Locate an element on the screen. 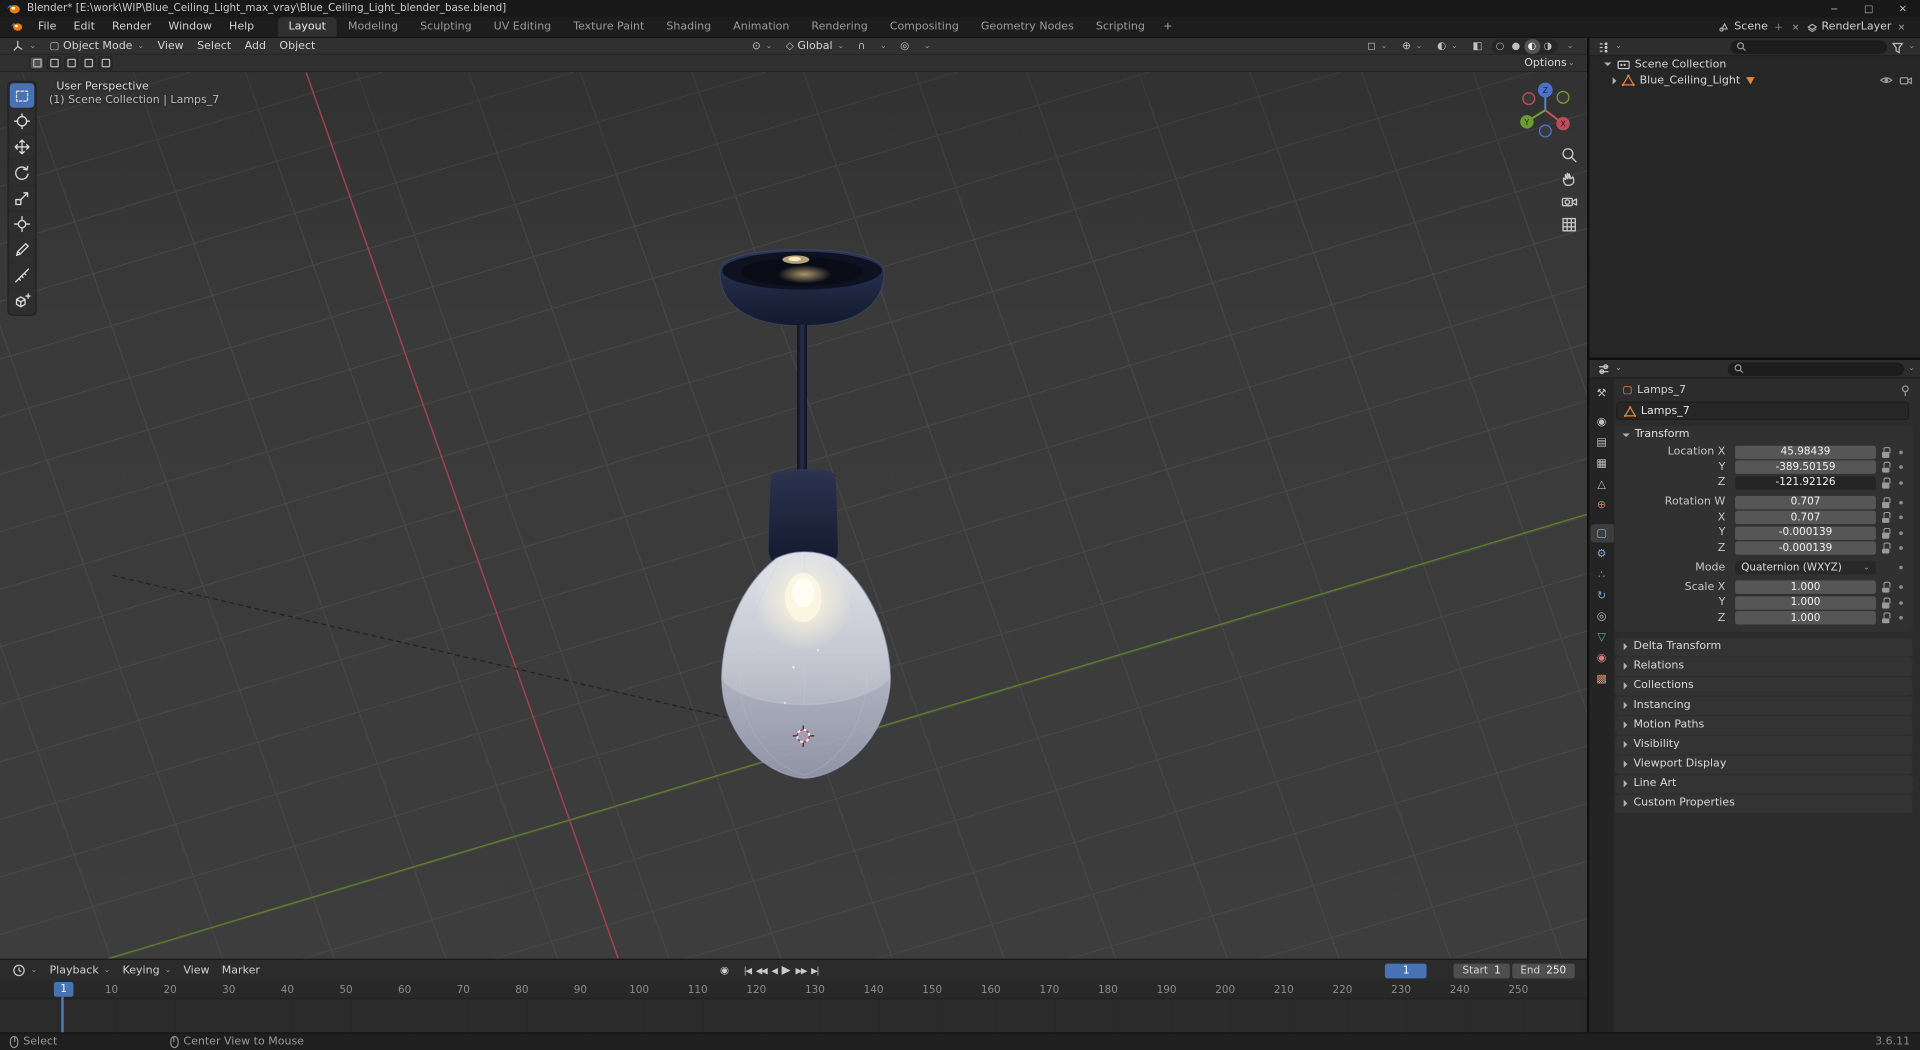 The image size is (1920, 1050). gizmo-neg-z is located at coordinates (1545, 131).